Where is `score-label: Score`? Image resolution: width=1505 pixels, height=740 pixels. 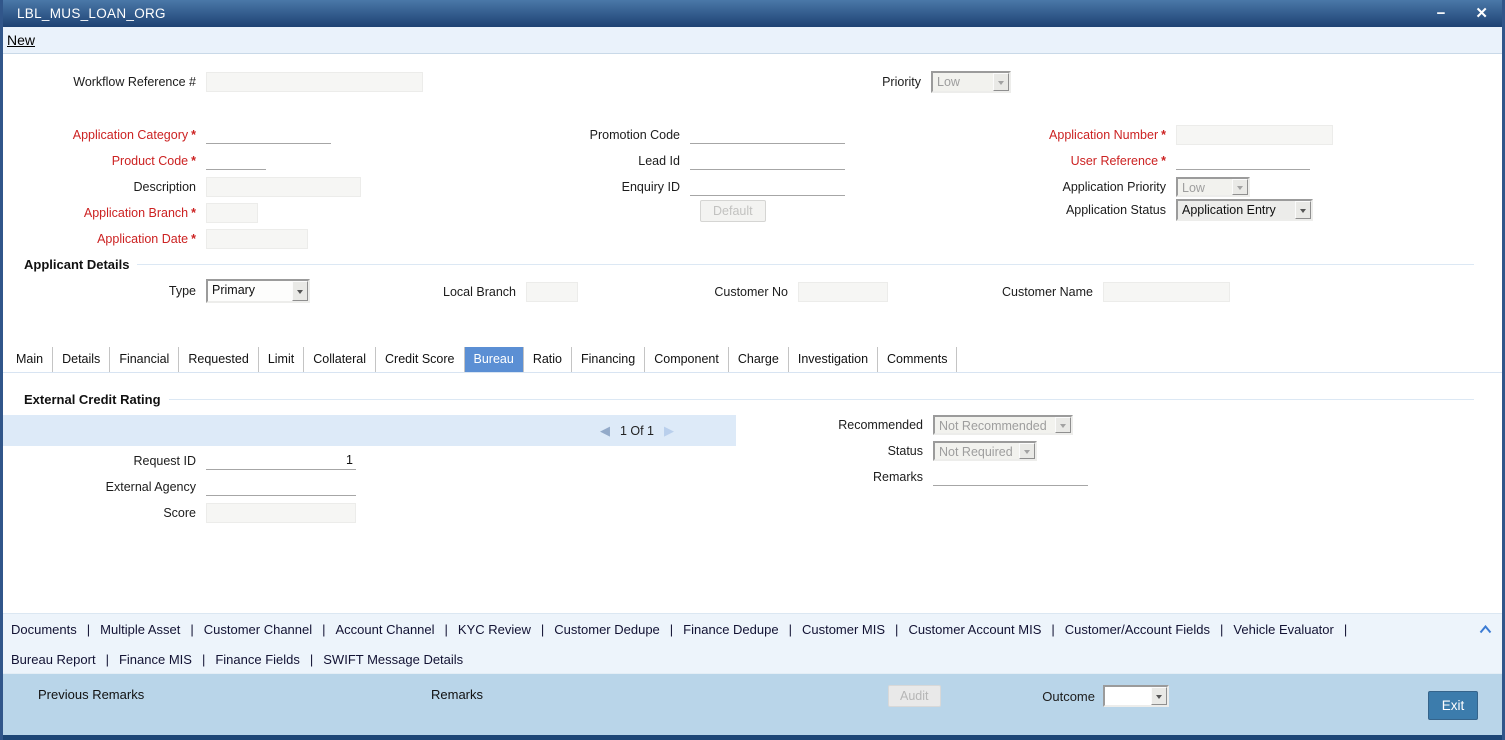
score-label: Score is located at coordinates (179, 513).